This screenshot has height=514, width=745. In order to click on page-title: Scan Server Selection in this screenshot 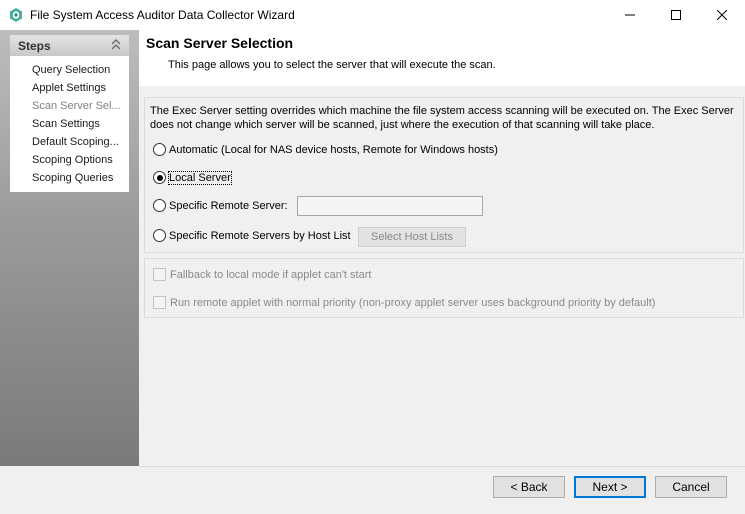, I will do `click(220, 43)`.